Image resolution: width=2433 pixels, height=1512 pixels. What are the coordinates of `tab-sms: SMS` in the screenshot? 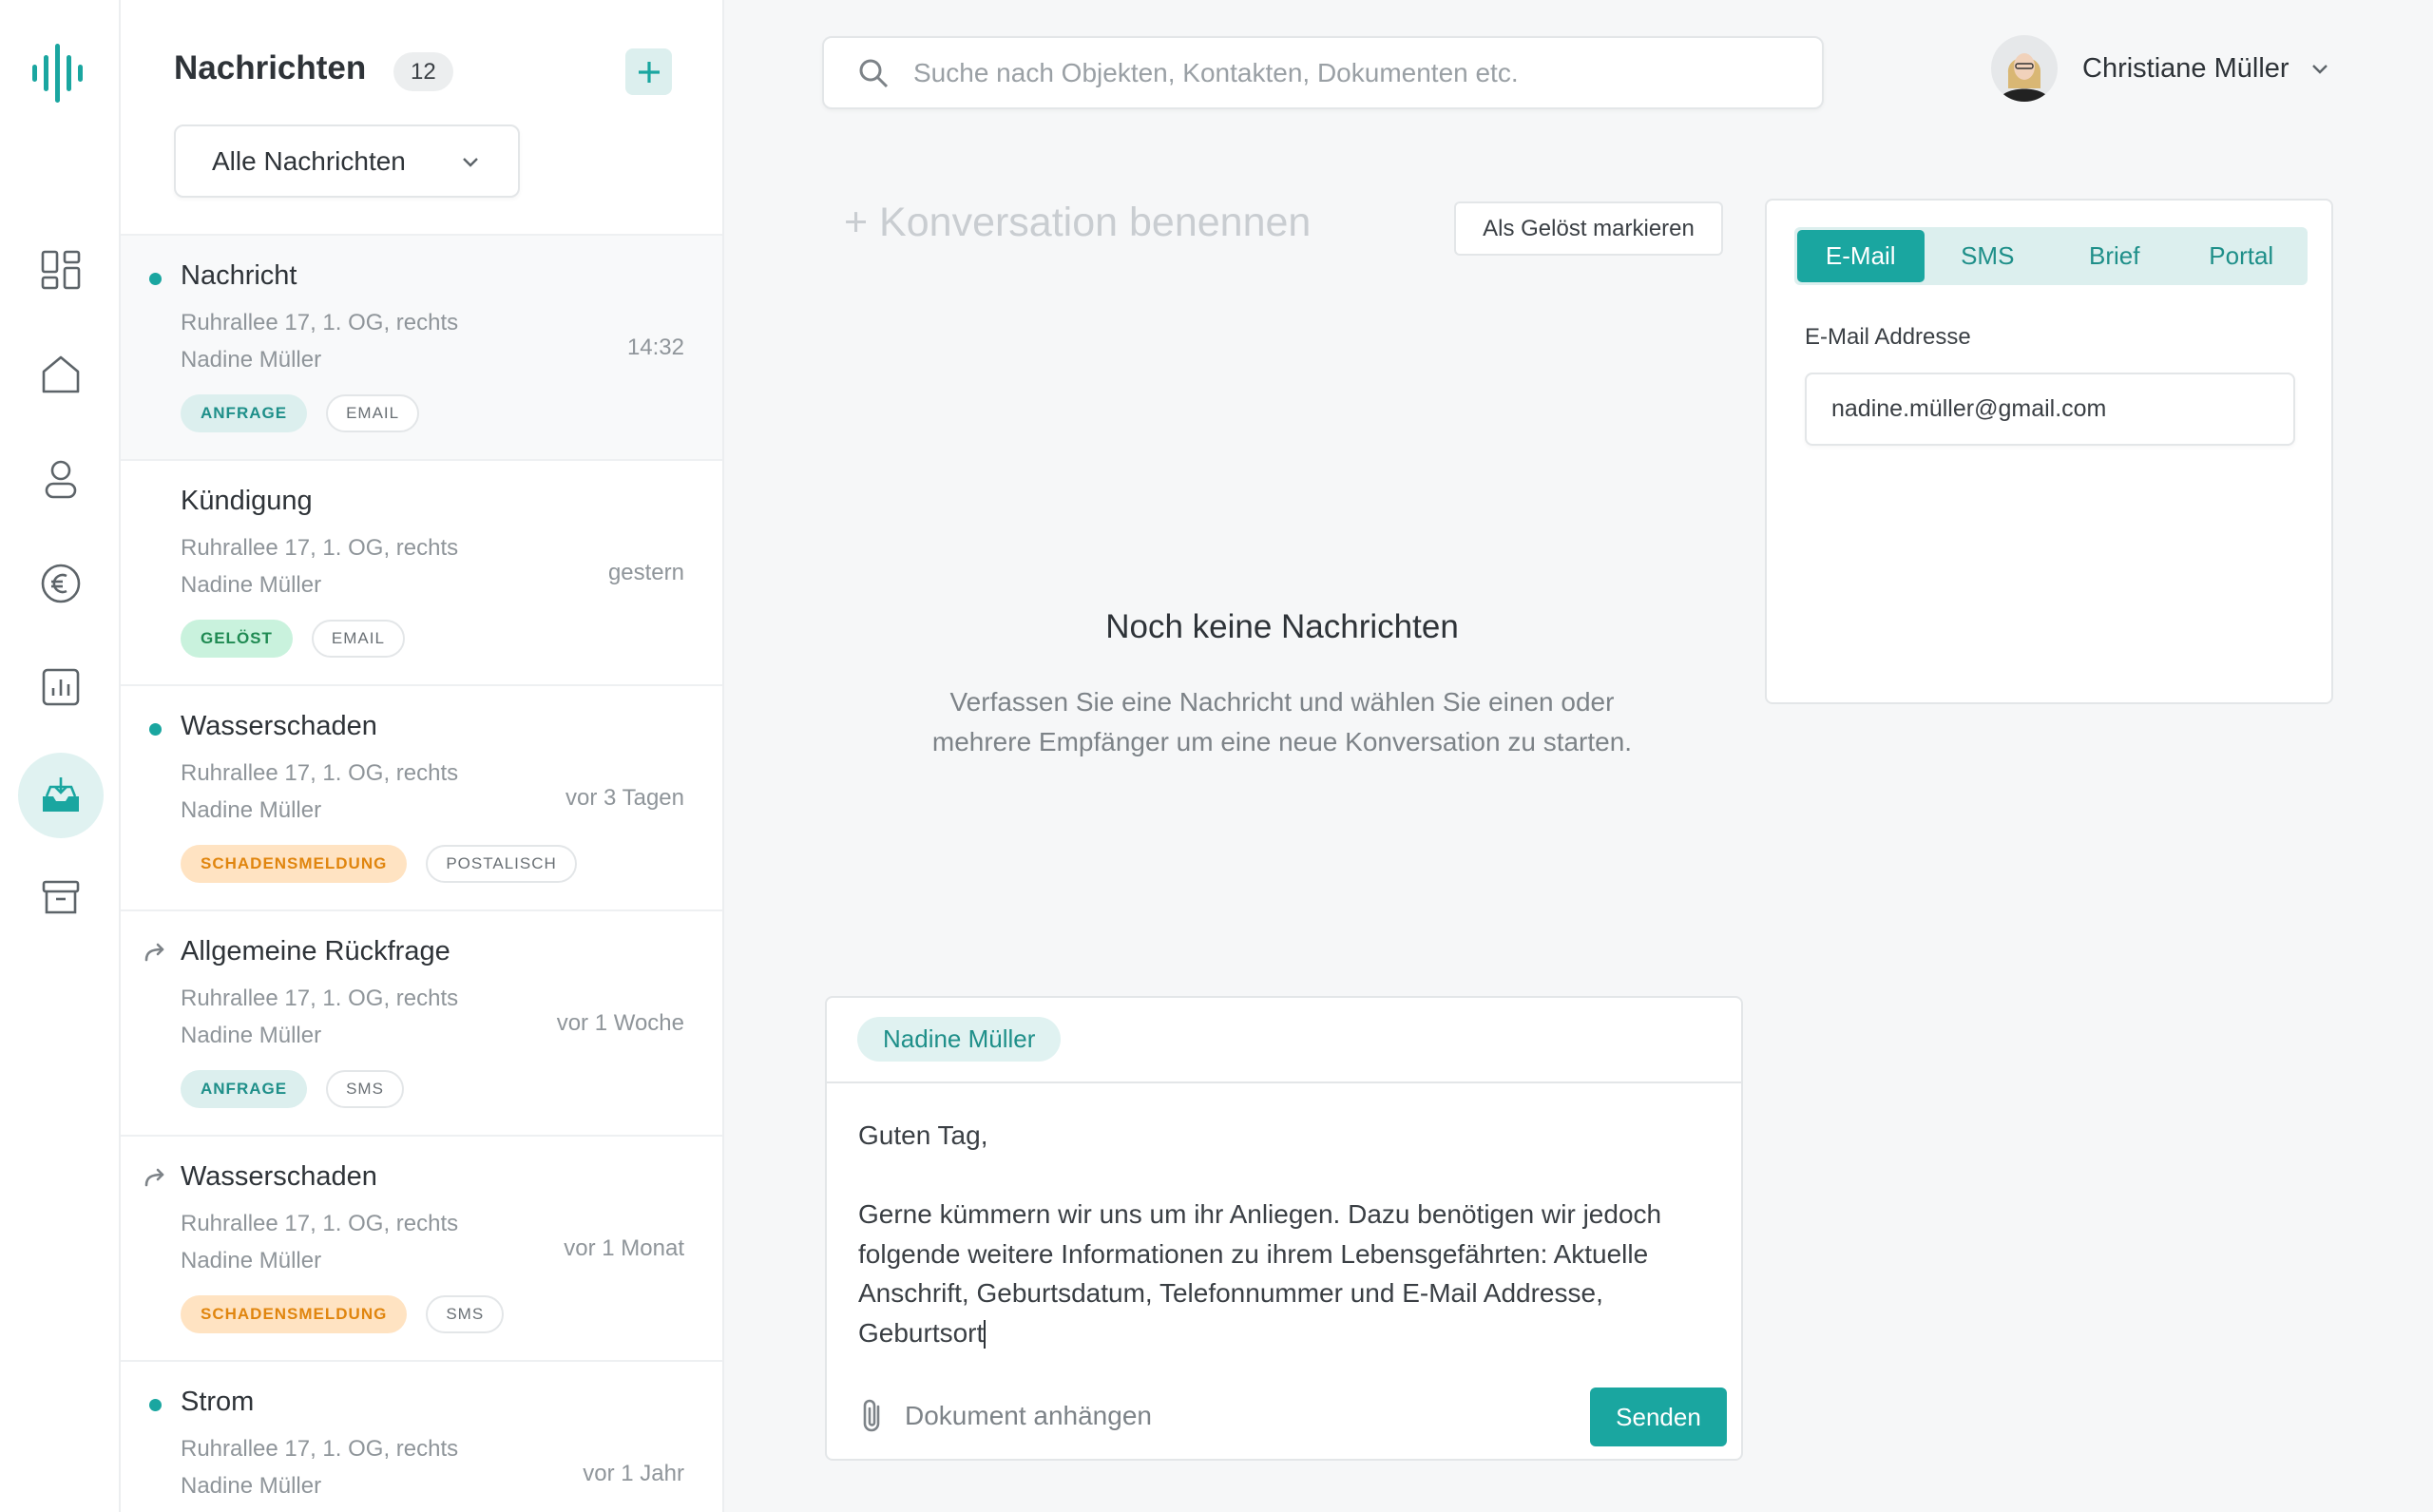 It's located at (1988, 256).